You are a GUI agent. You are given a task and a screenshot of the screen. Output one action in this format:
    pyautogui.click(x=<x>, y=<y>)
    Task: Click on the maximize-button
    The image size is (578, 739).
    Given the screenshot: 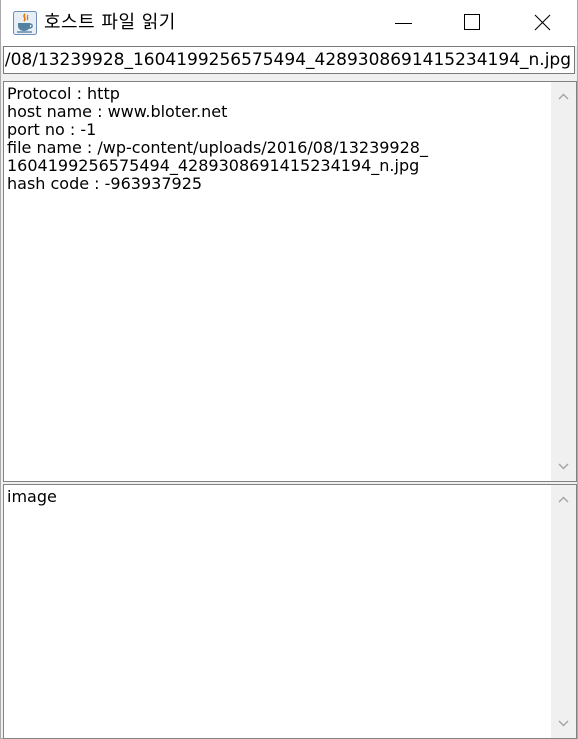 What is the action you would take?
    pyautogui.click(x=473, y=23)
    